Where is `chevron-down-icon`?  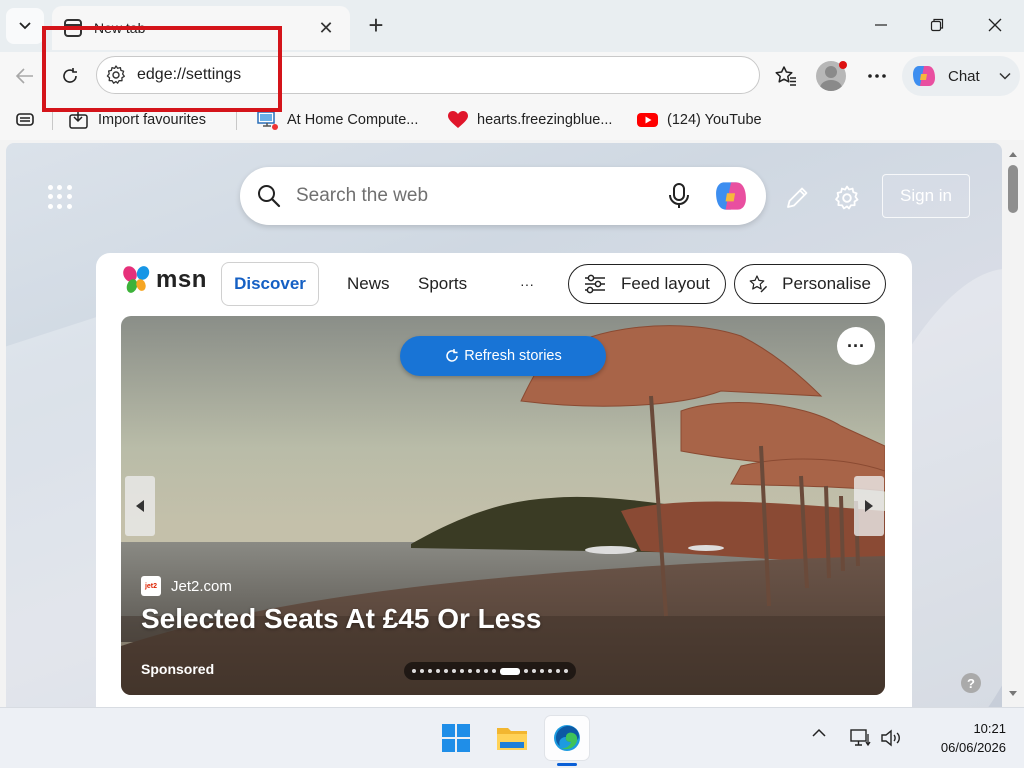 chevron-down-icon is located at coordinates (25, 26).